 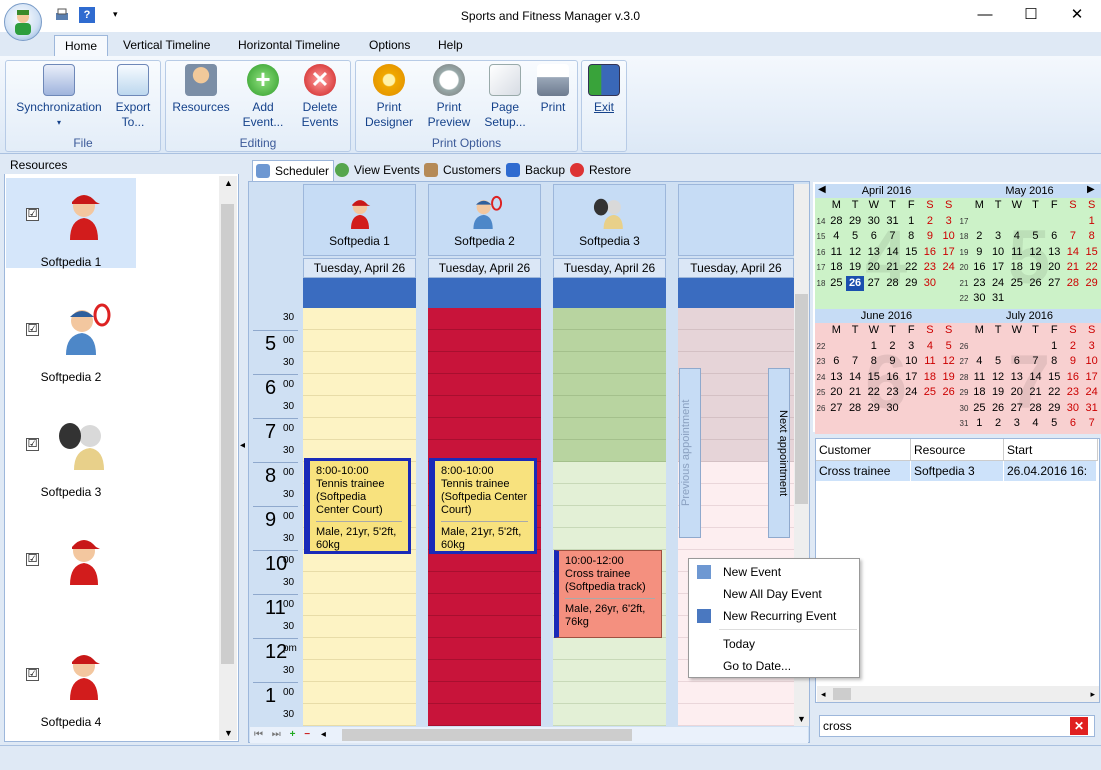 What do you see at coordinates (289, 45) in the screenshot?
I see `tab-horizontal-timeline: Horizontal Timeline` at bounding box center [289, 45].